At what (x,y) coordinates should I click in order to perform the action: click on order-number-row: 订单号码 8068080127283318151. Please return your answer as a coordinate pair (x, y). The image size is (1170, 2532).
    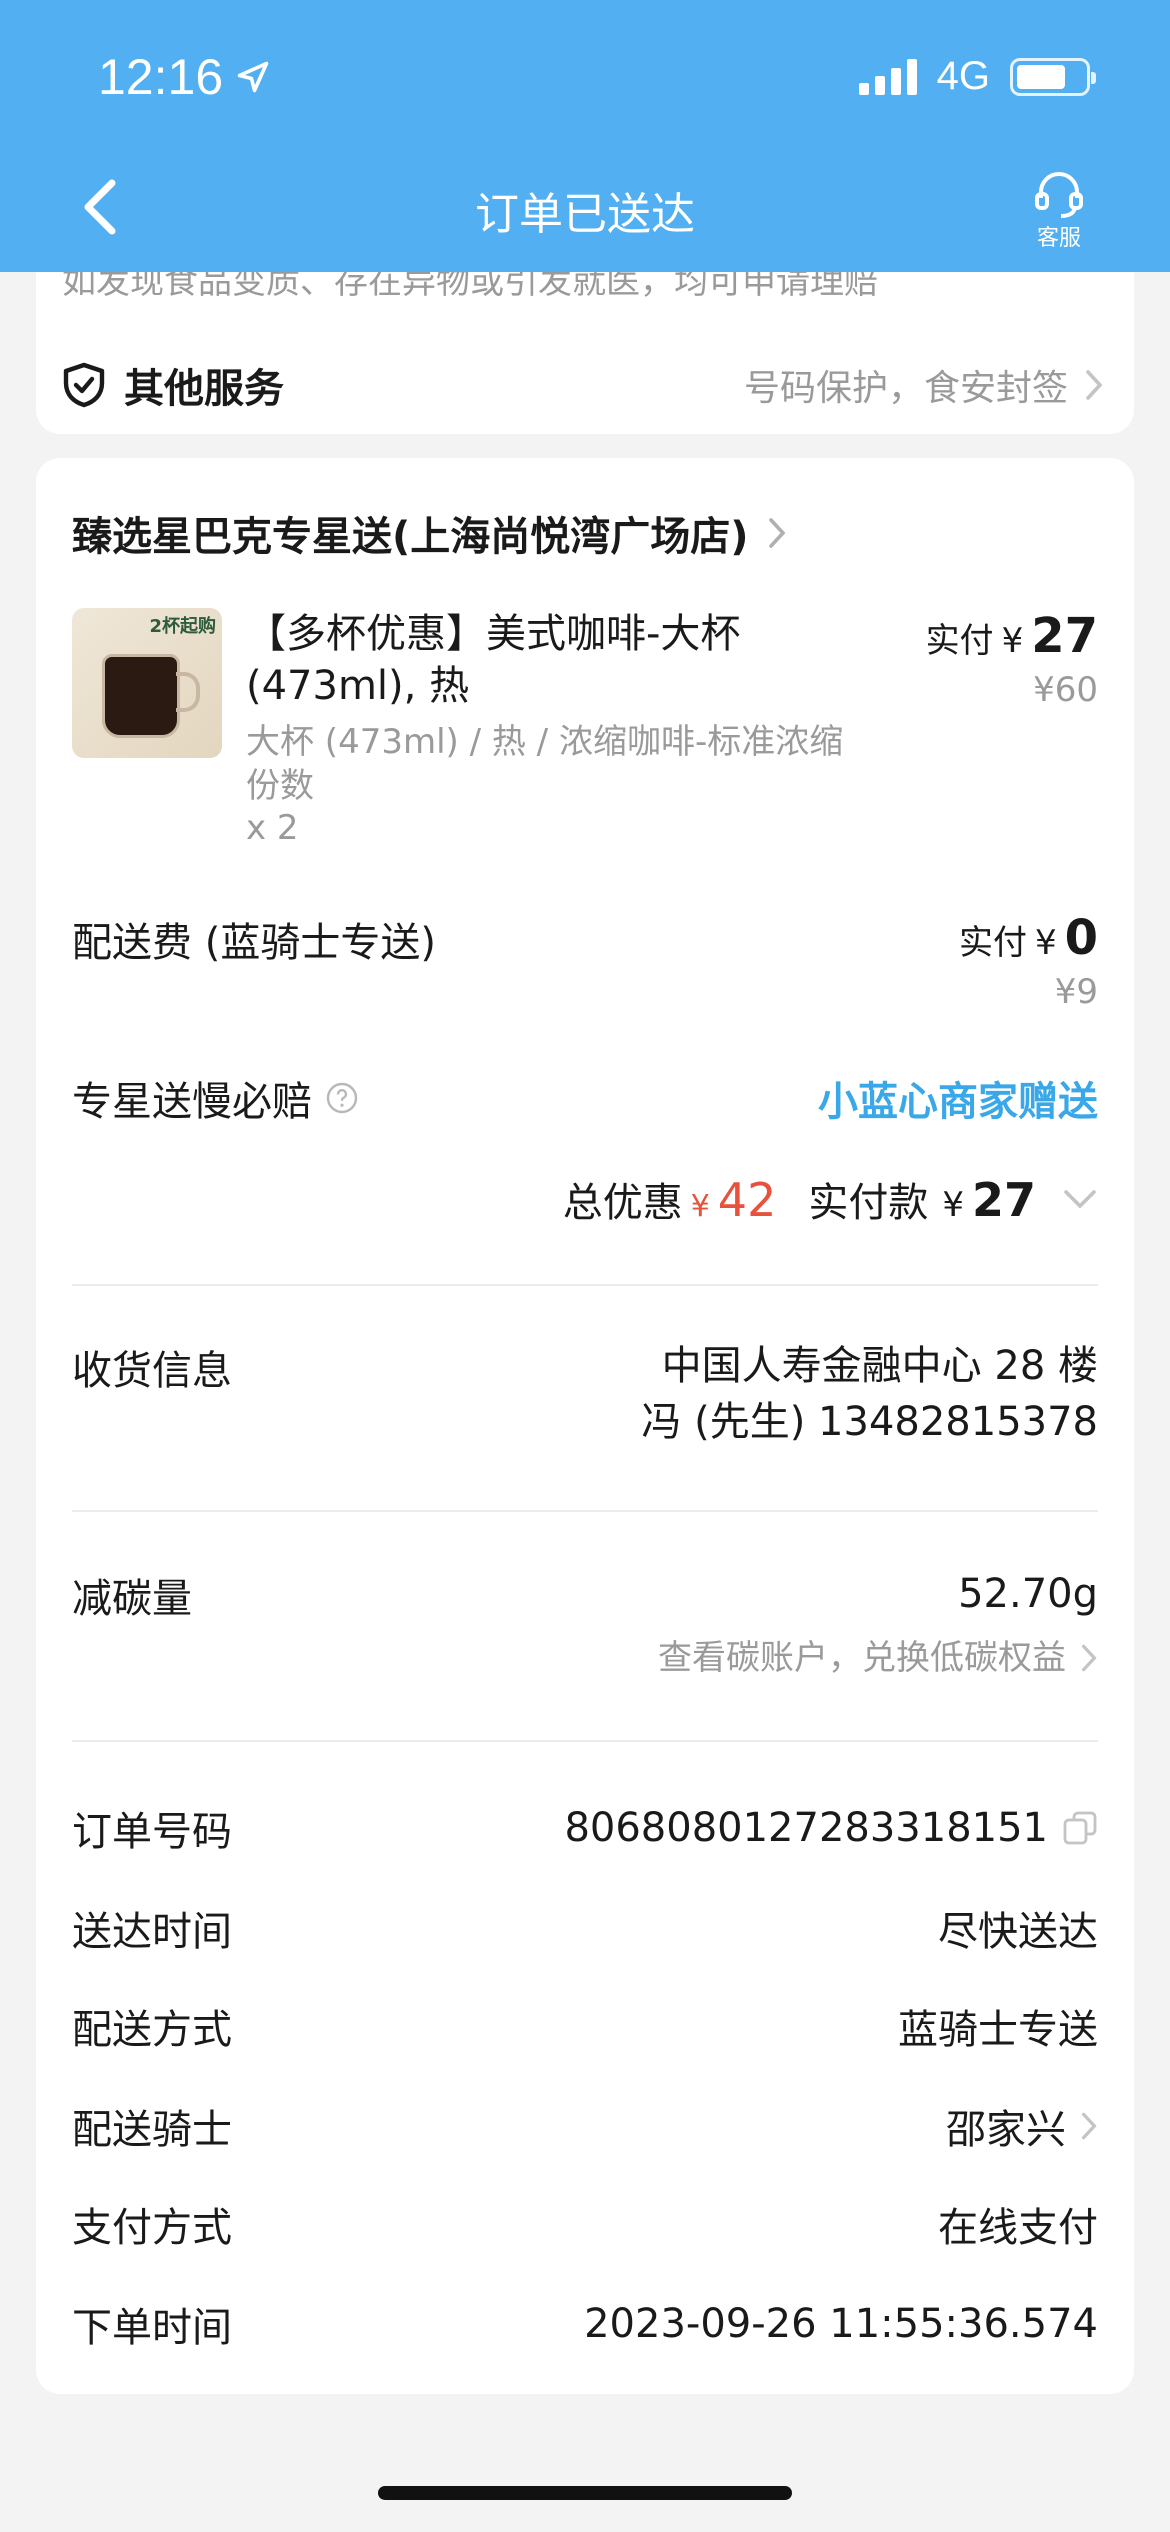
    Looking at the image, I should click on (585, 1828).